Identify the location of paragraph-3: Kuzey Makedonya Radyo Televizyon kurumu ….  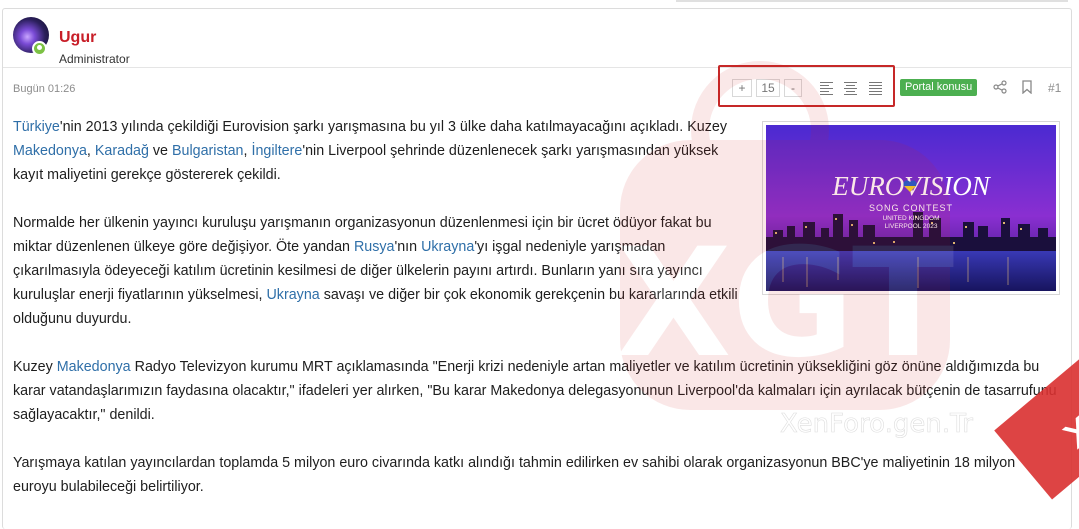
(535, 391).